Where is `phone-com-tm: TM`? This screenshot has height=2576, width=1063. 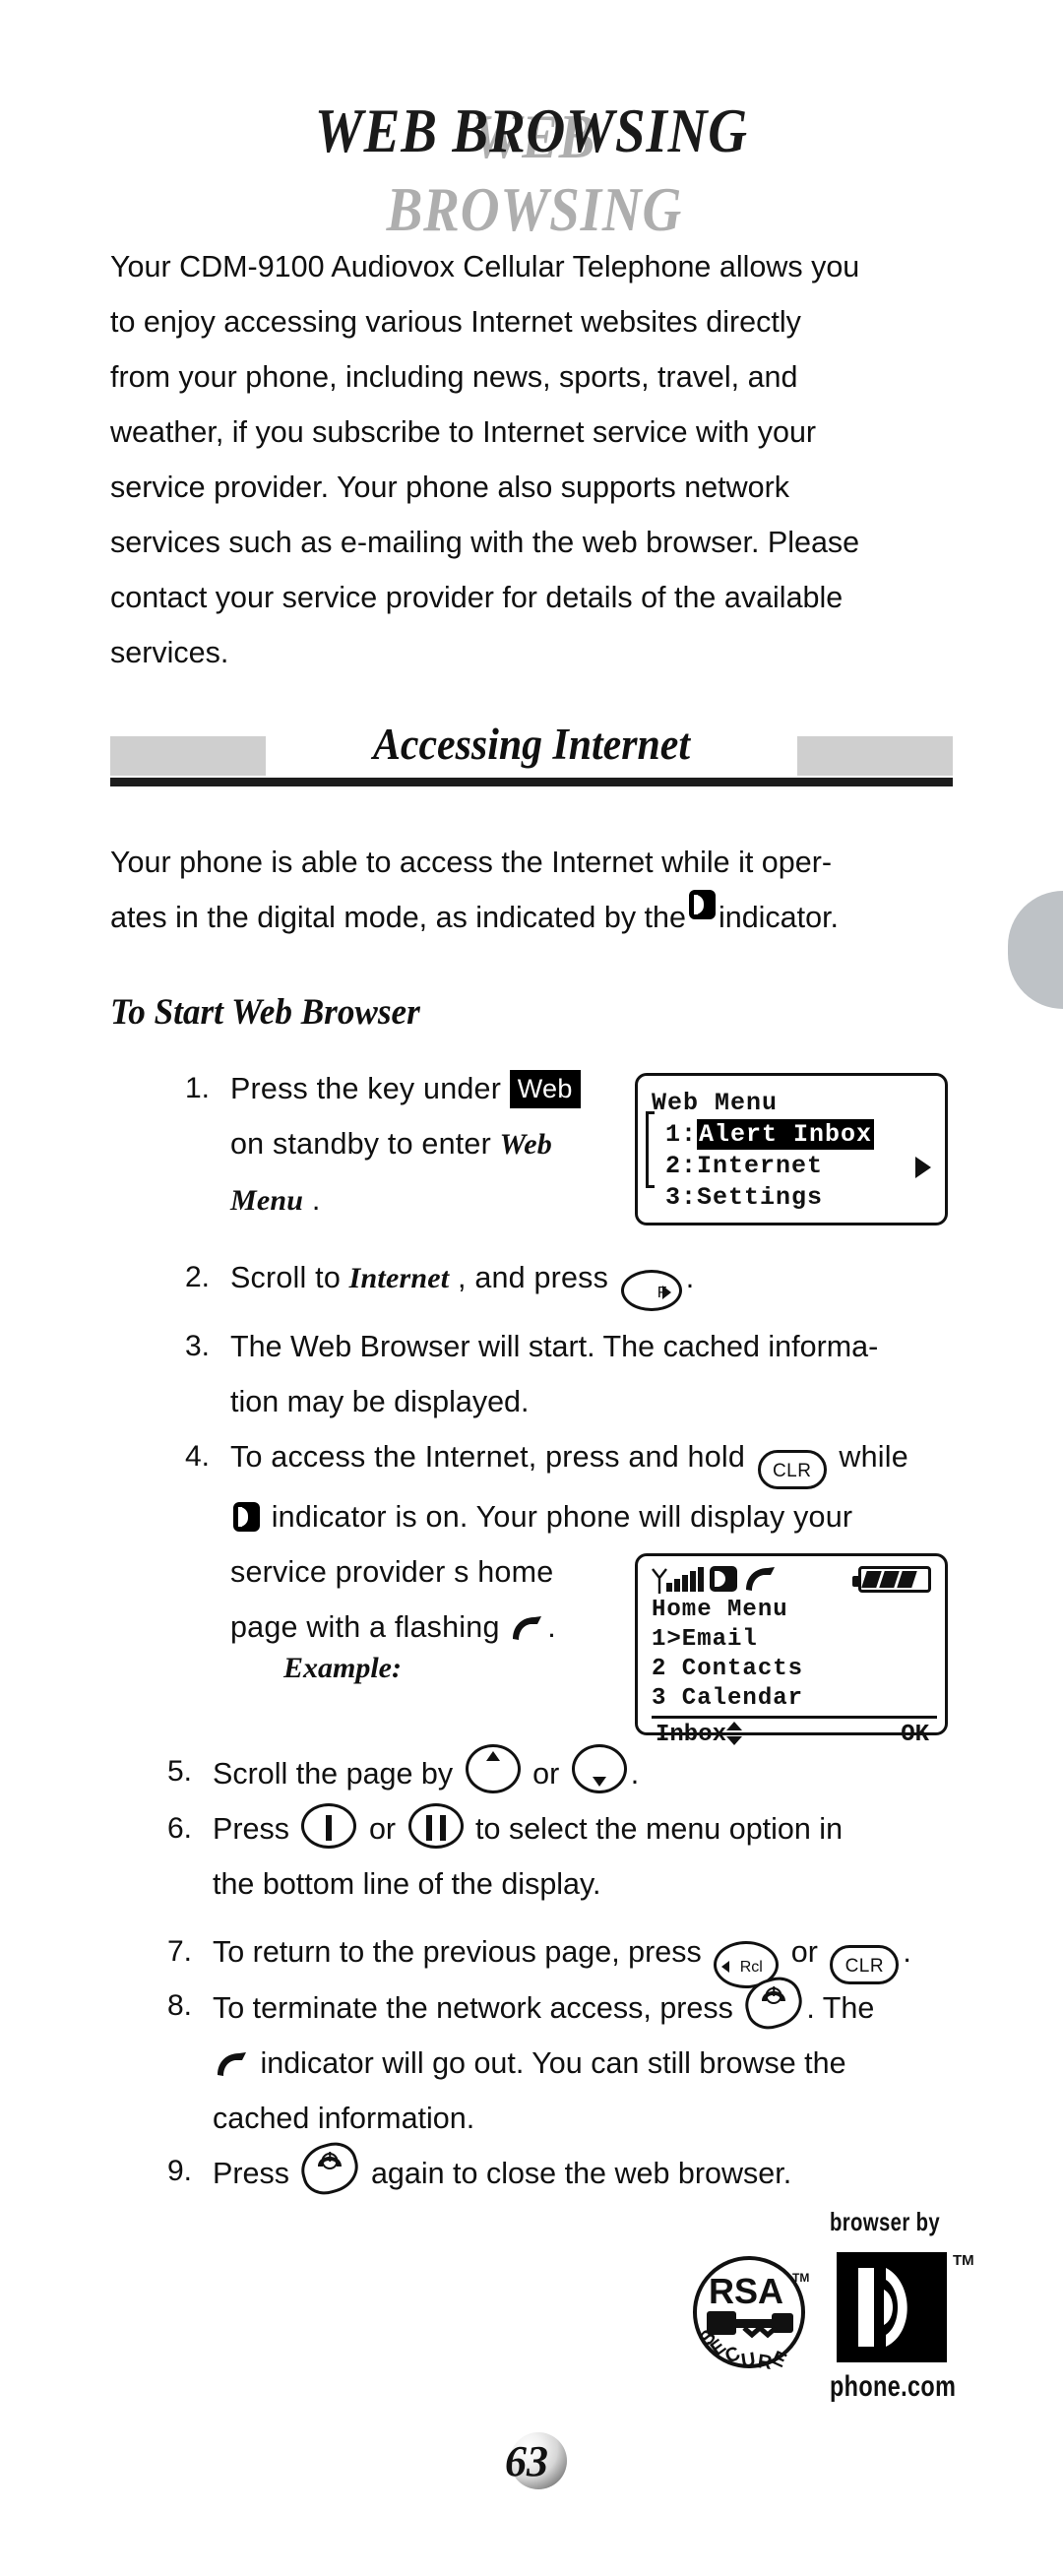 phone-com-tm: TM is located at coordinates (963, 2260).